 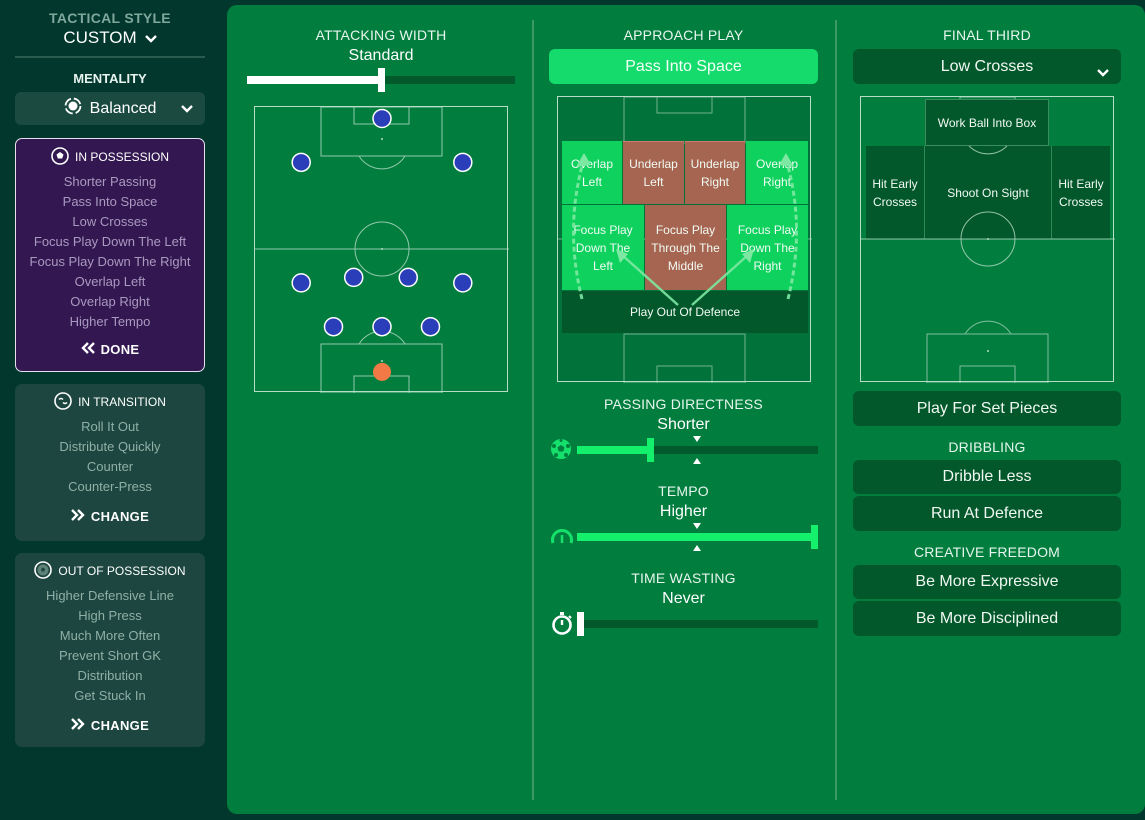 I want to click on be-more-disciplined-button: Be More Disciplined, so click(x=987, y=618).